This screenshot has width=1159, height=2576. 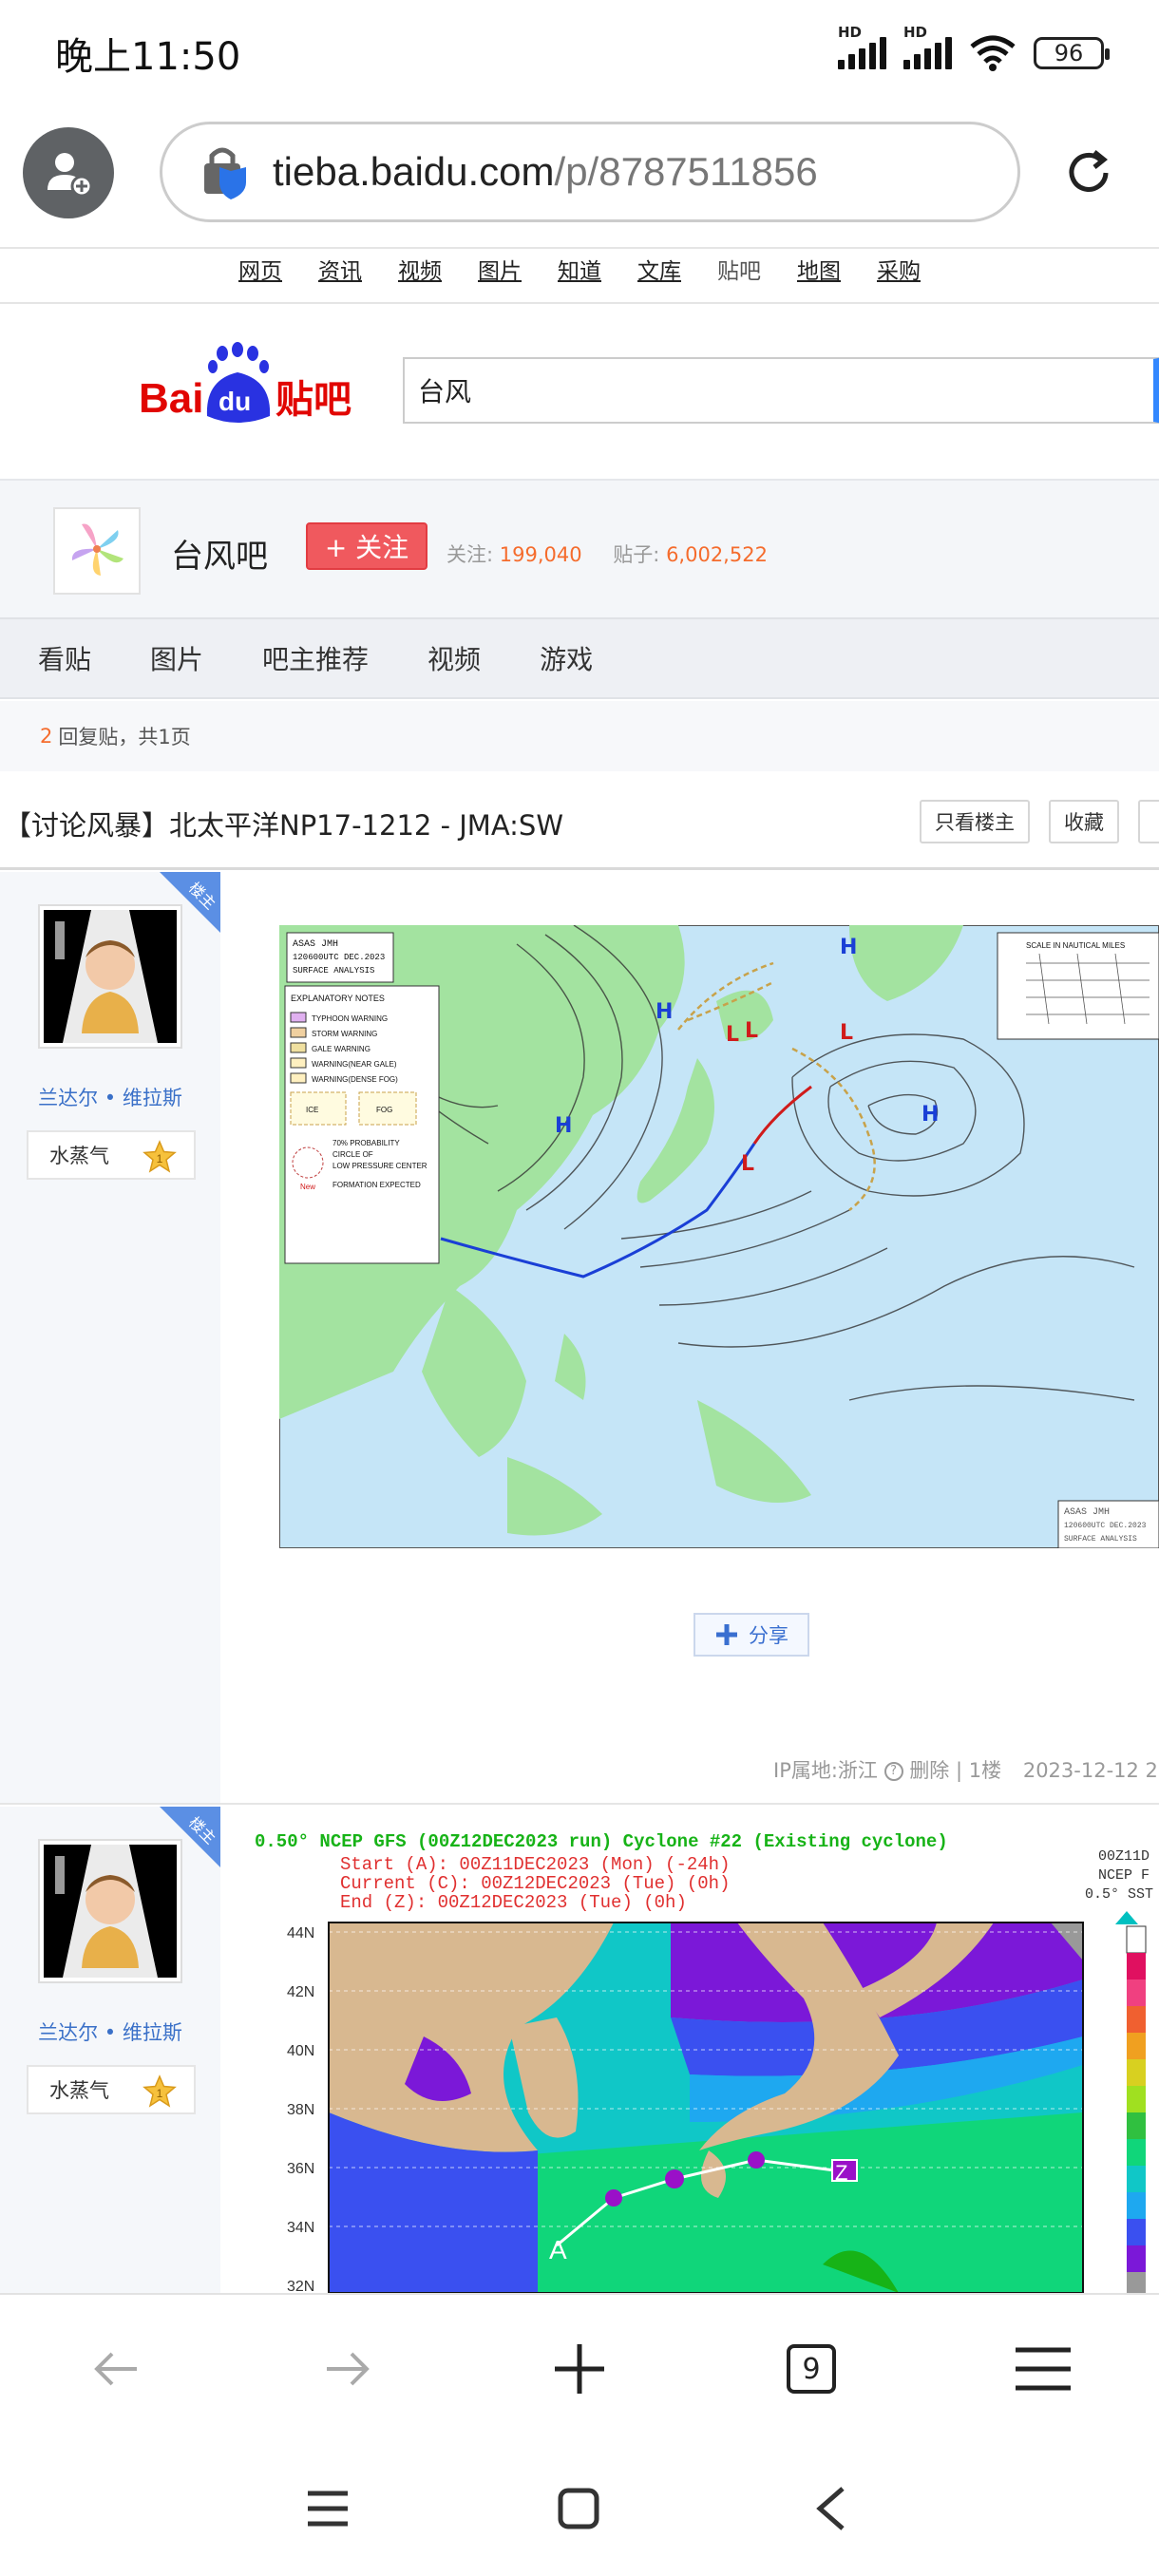 I want to click on arrow-right-icon, so click(x=348, y=2369).